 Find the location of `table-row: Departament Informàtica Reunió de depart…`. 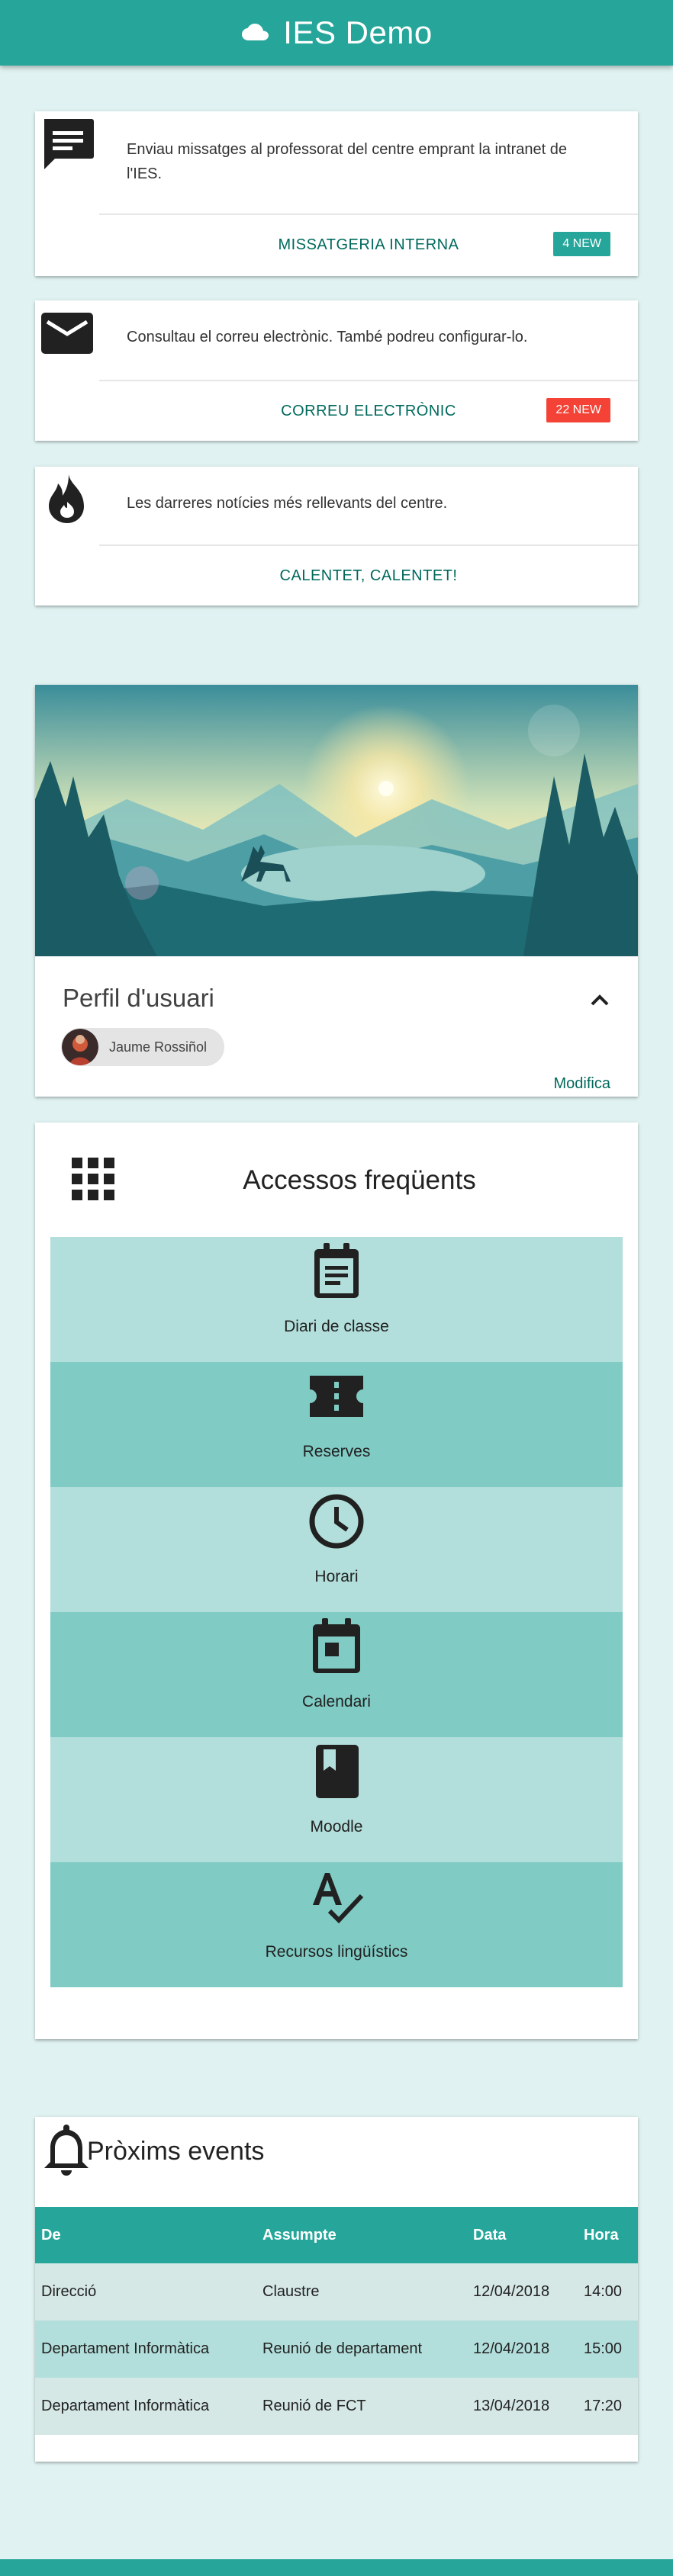

table-row: Departament Informàtica Reunió de depart… is located at coordinates (336, 2349).